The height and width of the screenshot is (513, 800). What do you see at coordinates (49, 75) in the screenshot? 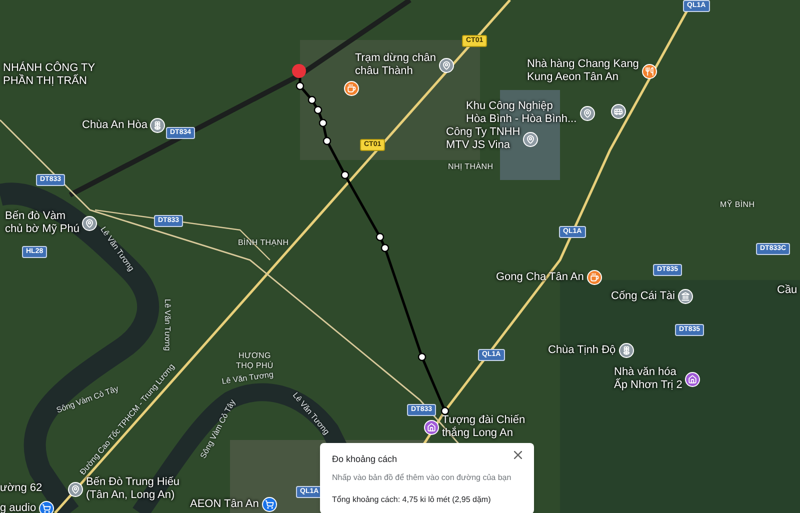
I see `place-label: NHÁNH CÔNG TY PHẦN THỊ TRẤN` at bounding box center [49, 75].